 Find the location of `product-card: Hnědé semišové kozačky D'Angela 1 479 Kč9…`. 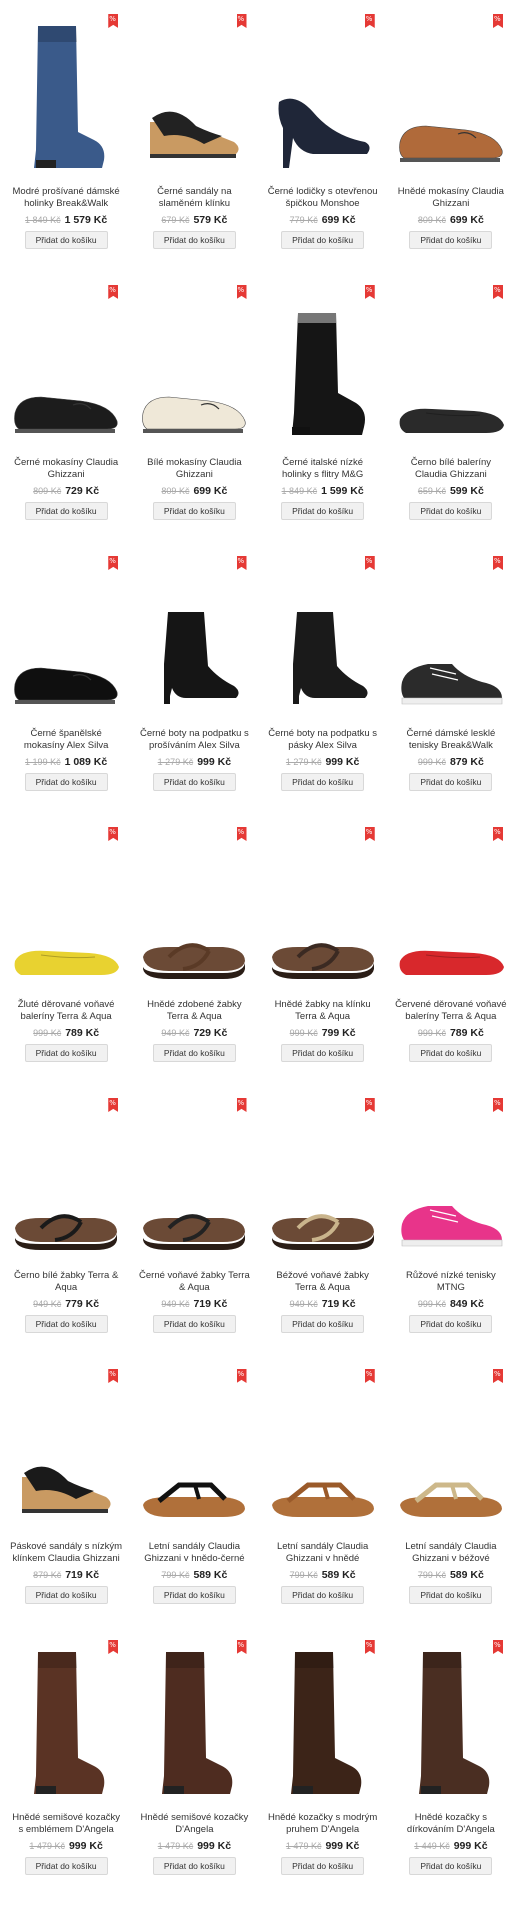

product-card: Hnědé semišové kozačky D'Angela 1 479 Kč9… is located at coordinates (194, 1769).